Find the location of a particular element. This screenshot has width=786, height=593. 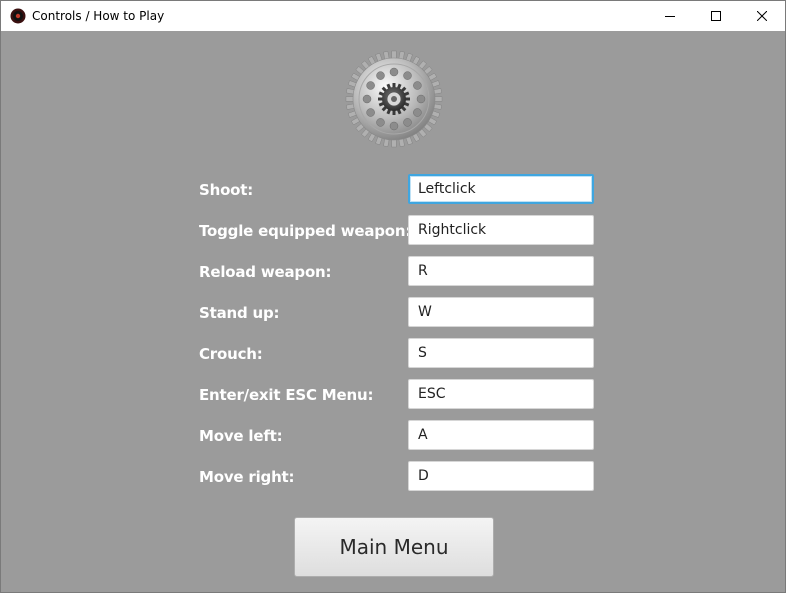

control-row-esc-menu: Enter/exit ESC Menu: is located at coordinates (393, 394).